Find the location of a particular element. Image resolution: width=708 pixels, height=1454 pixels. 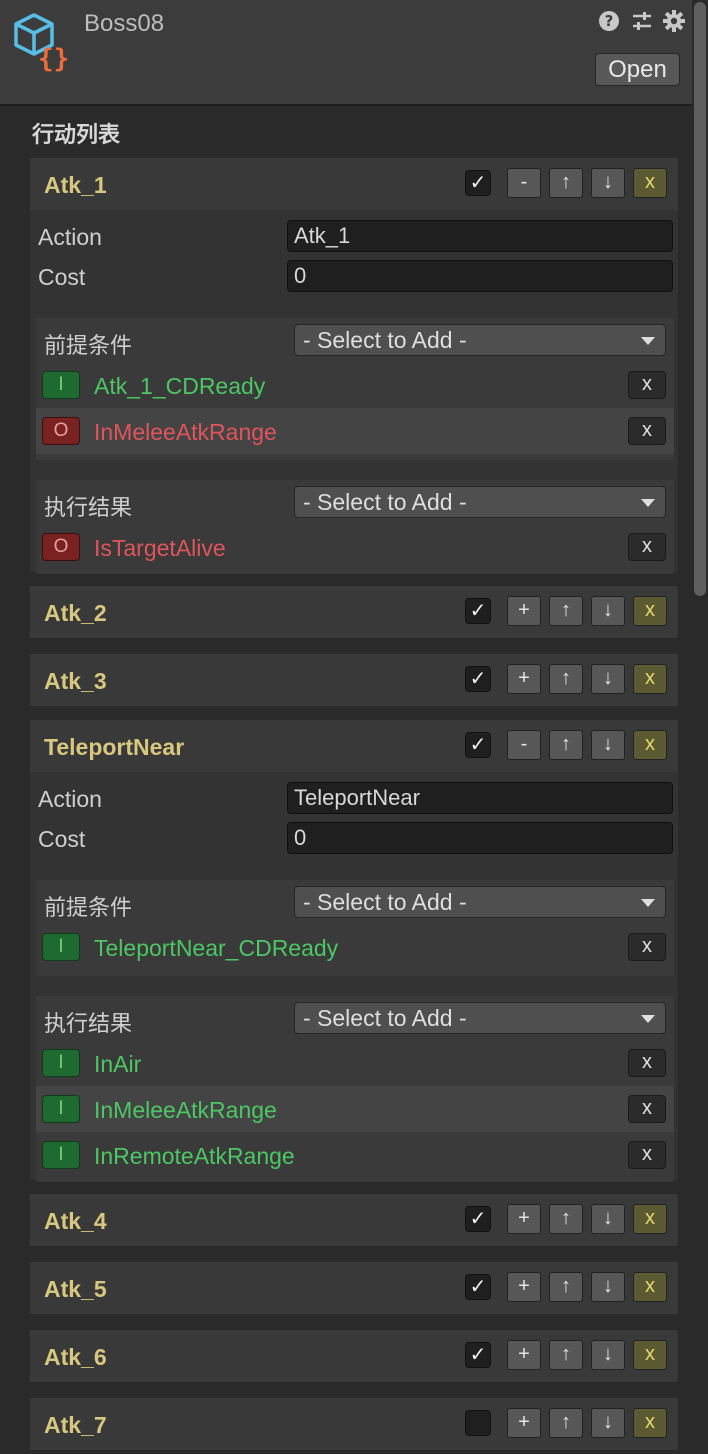

condition-name: InRemoteAtkRange is located at coordinates (194, 1156).